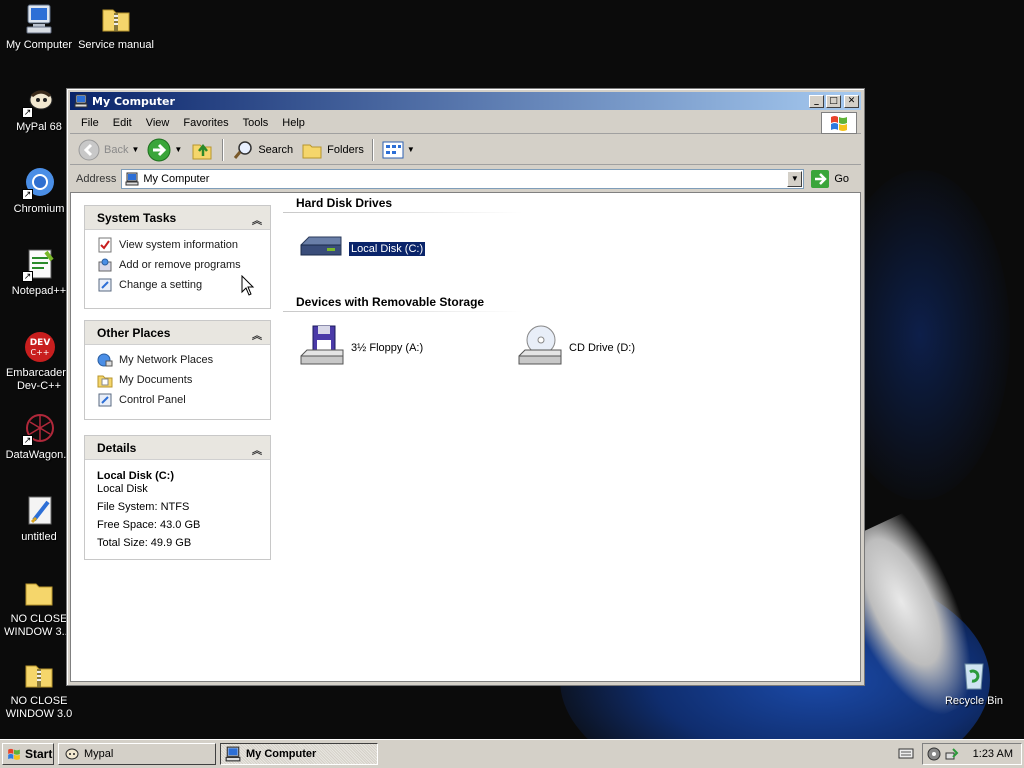 The height and width of the screenshot is (768, 1024). What do you see at coordinates (972, 754) in the screenshot?
I see `system-tray: 1:23 AM` at bounding box center [972, 754].